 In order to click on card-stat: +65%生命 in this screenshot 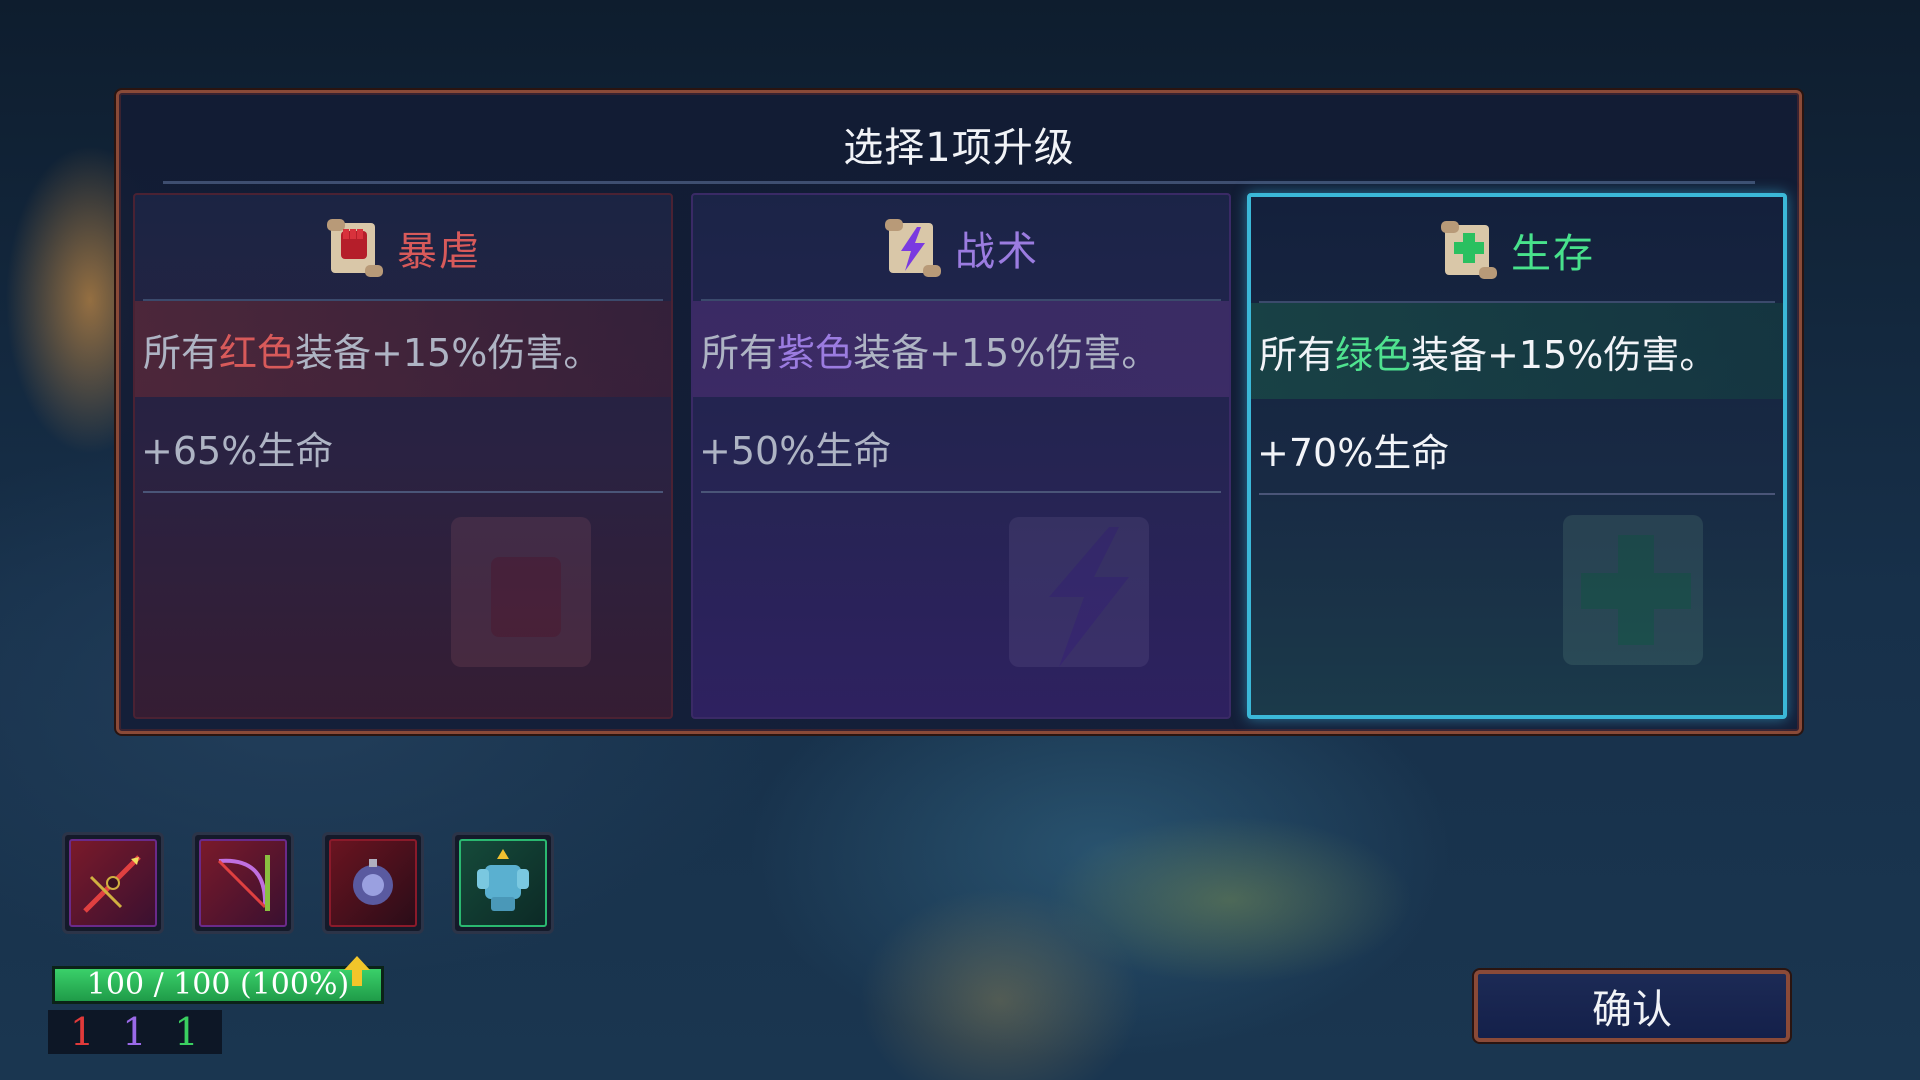, I will do `click(237, 450)`.